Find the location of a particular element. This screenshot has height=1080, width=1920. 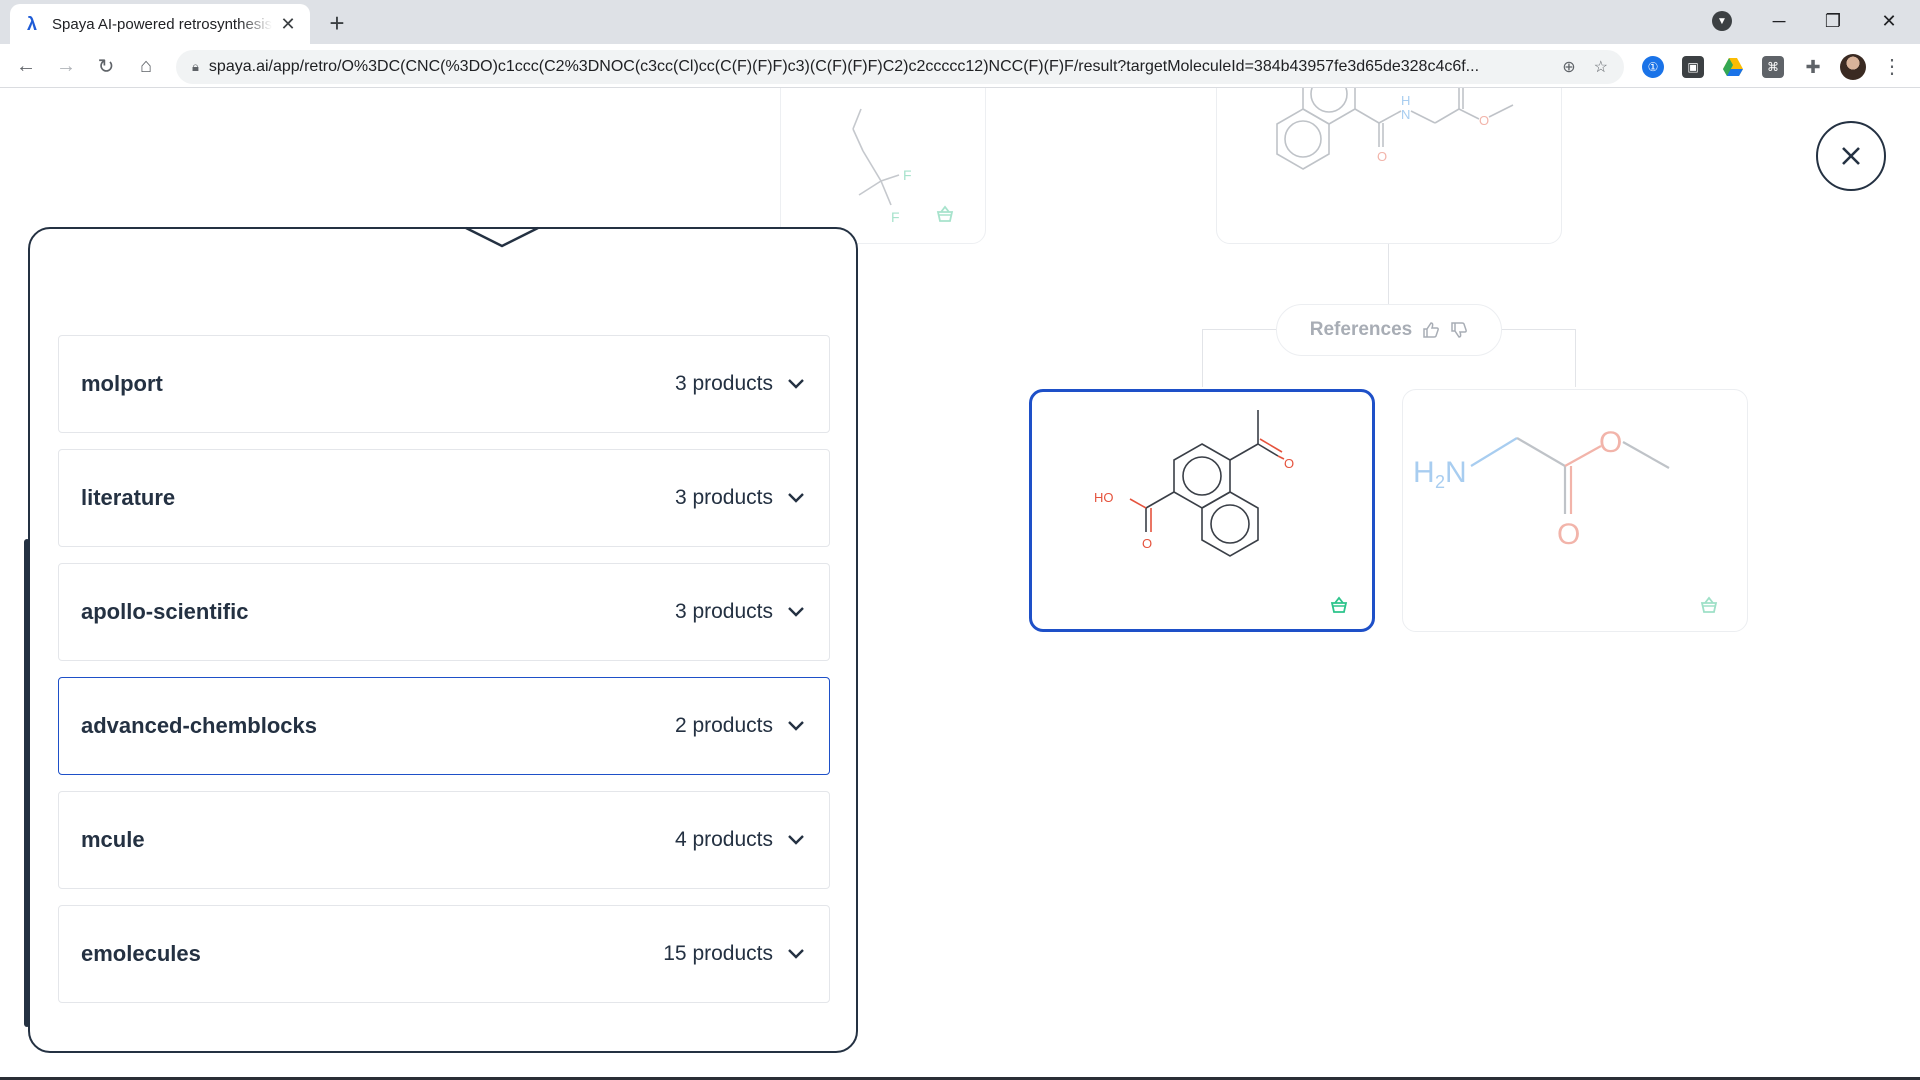

extension-2-icon: ⌘ is located at coordinates (1773, 67).